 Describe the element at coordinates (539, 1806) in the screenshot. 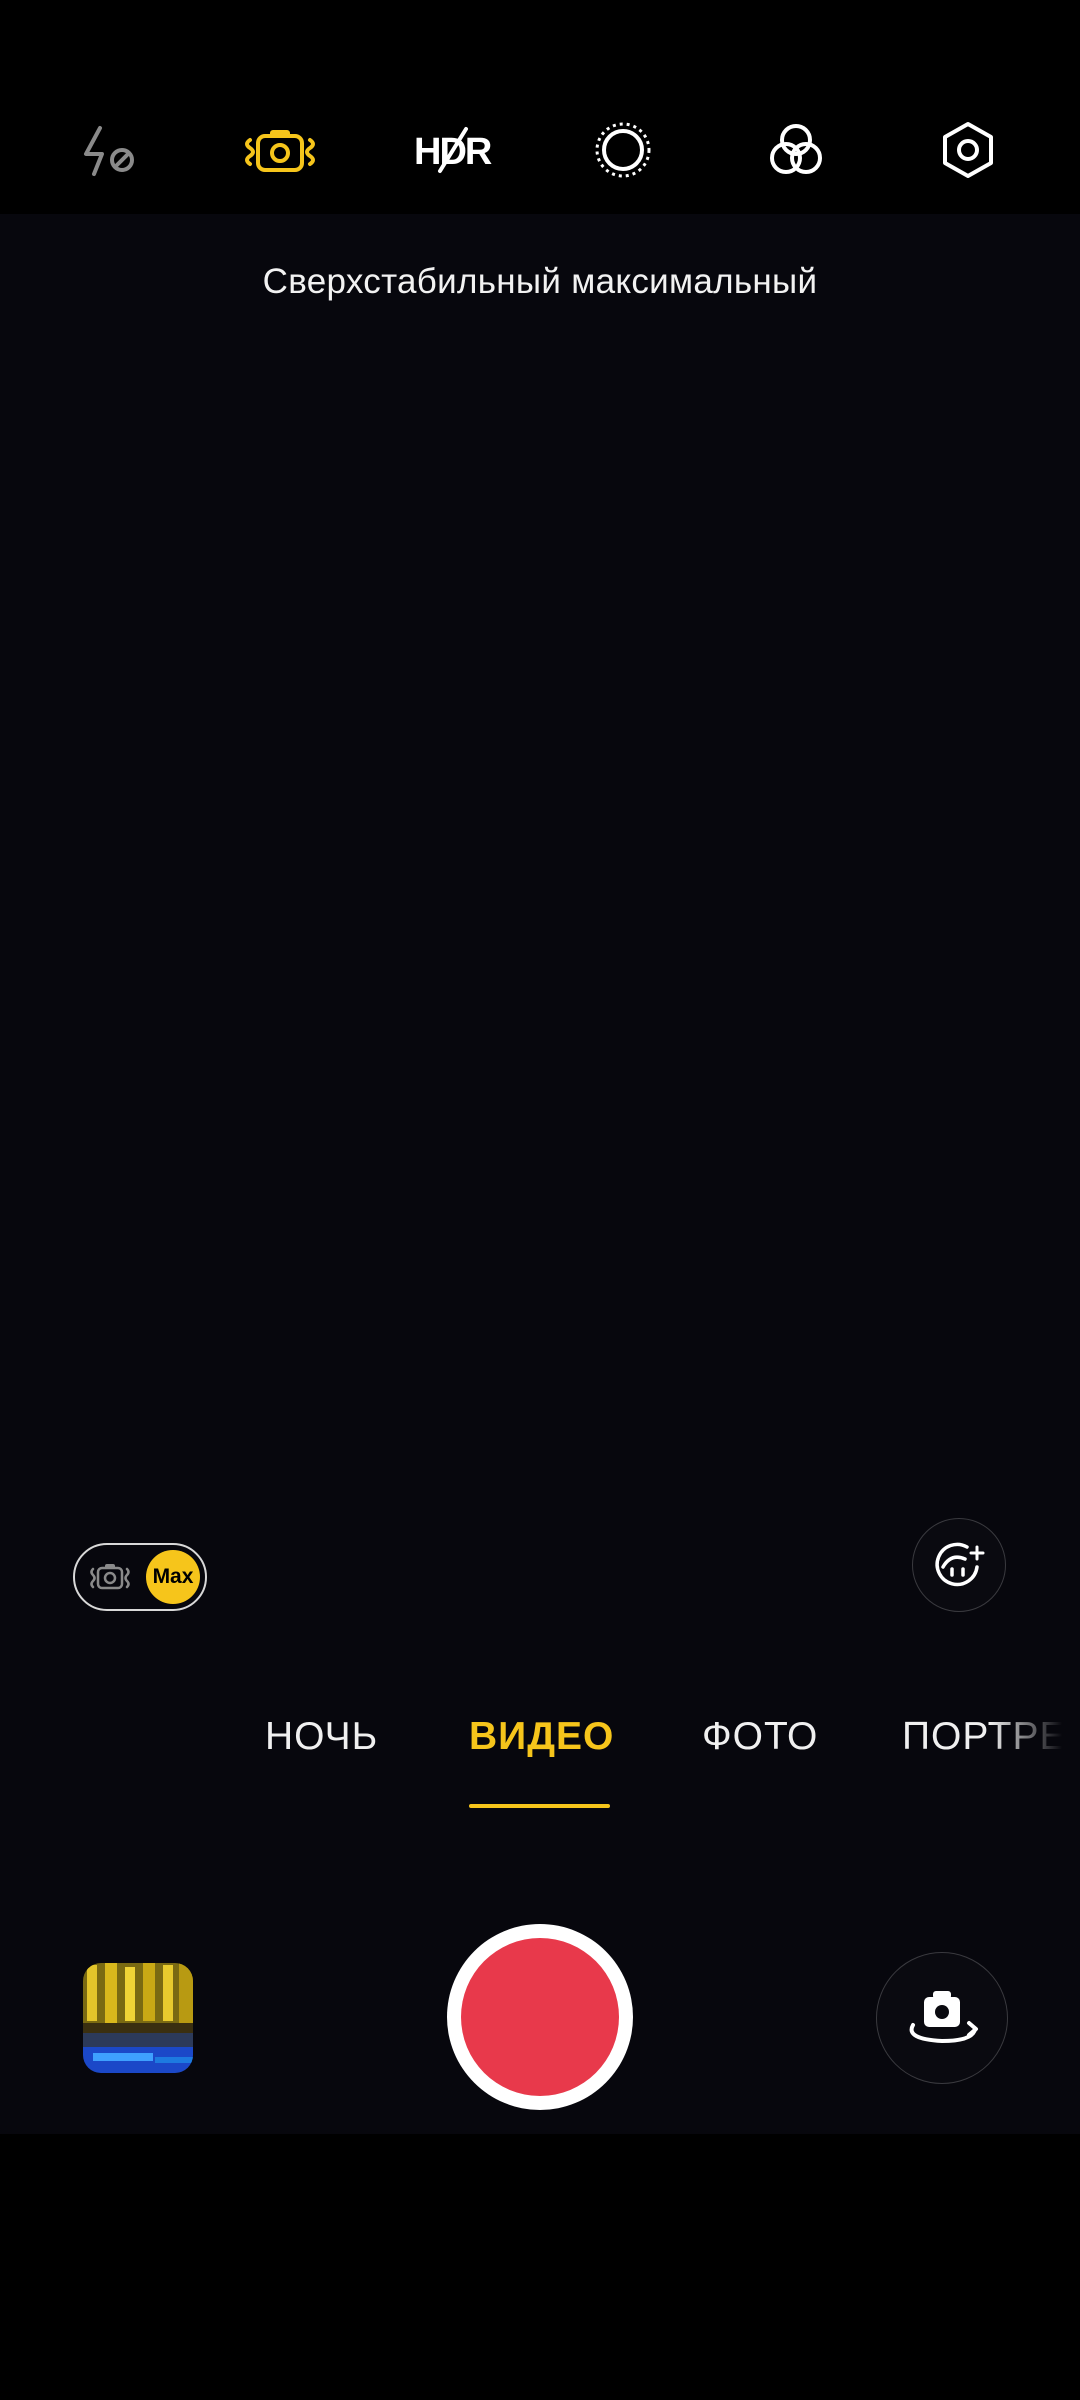

I see `mode-selected-indicator` at that location.